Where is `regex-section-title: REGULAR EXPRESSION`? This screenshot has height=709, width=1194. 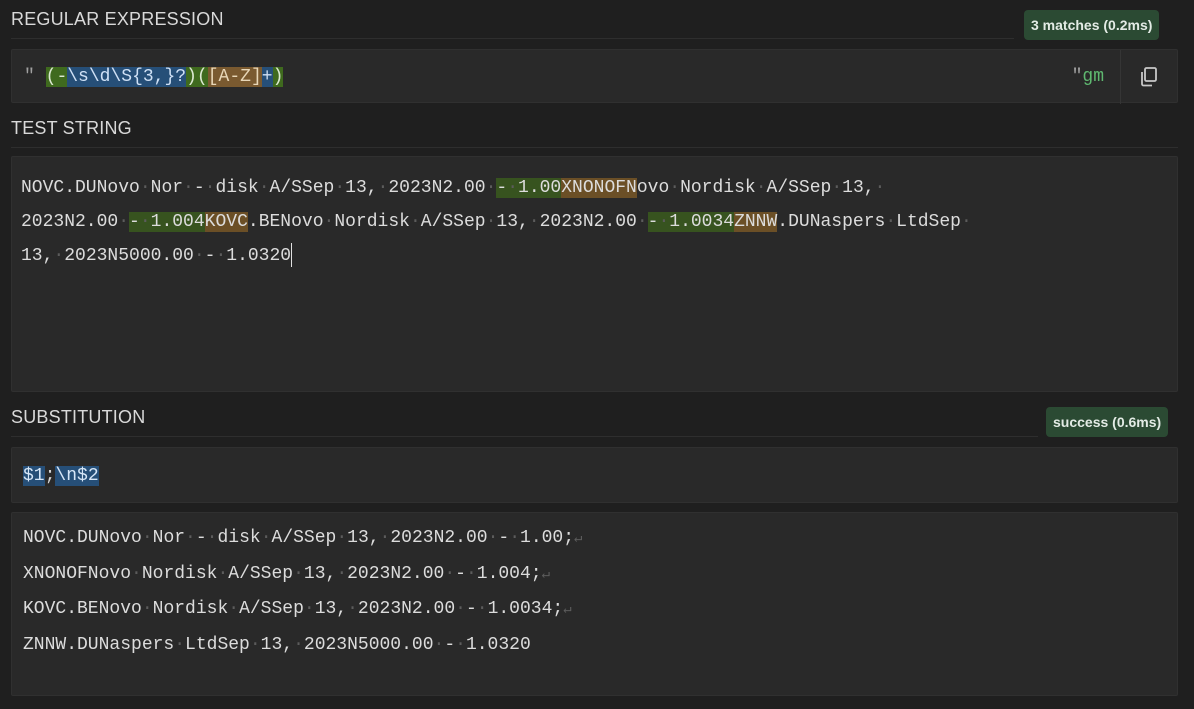
regex-section-title: REGULAR EXPRESSION is located at coordinates (117, 19).